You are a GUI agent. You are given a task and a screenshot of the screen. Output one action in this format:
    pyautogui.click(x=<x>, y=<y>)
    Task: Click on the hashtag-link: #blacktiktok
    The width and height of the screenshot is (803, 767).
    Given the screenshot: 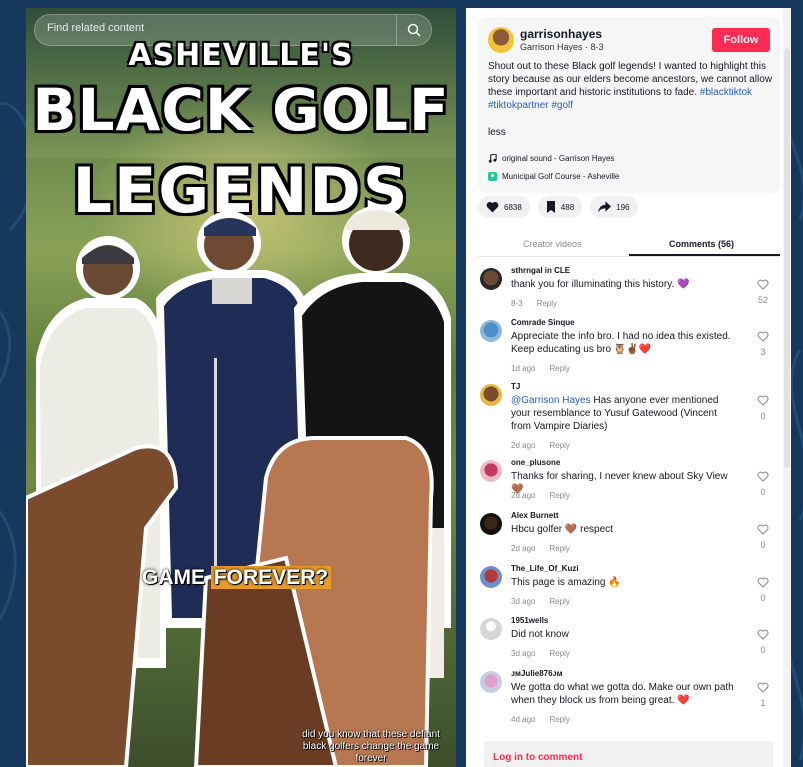 What is the action you would take?
    pyautogui.click(x=726, y=92)
    